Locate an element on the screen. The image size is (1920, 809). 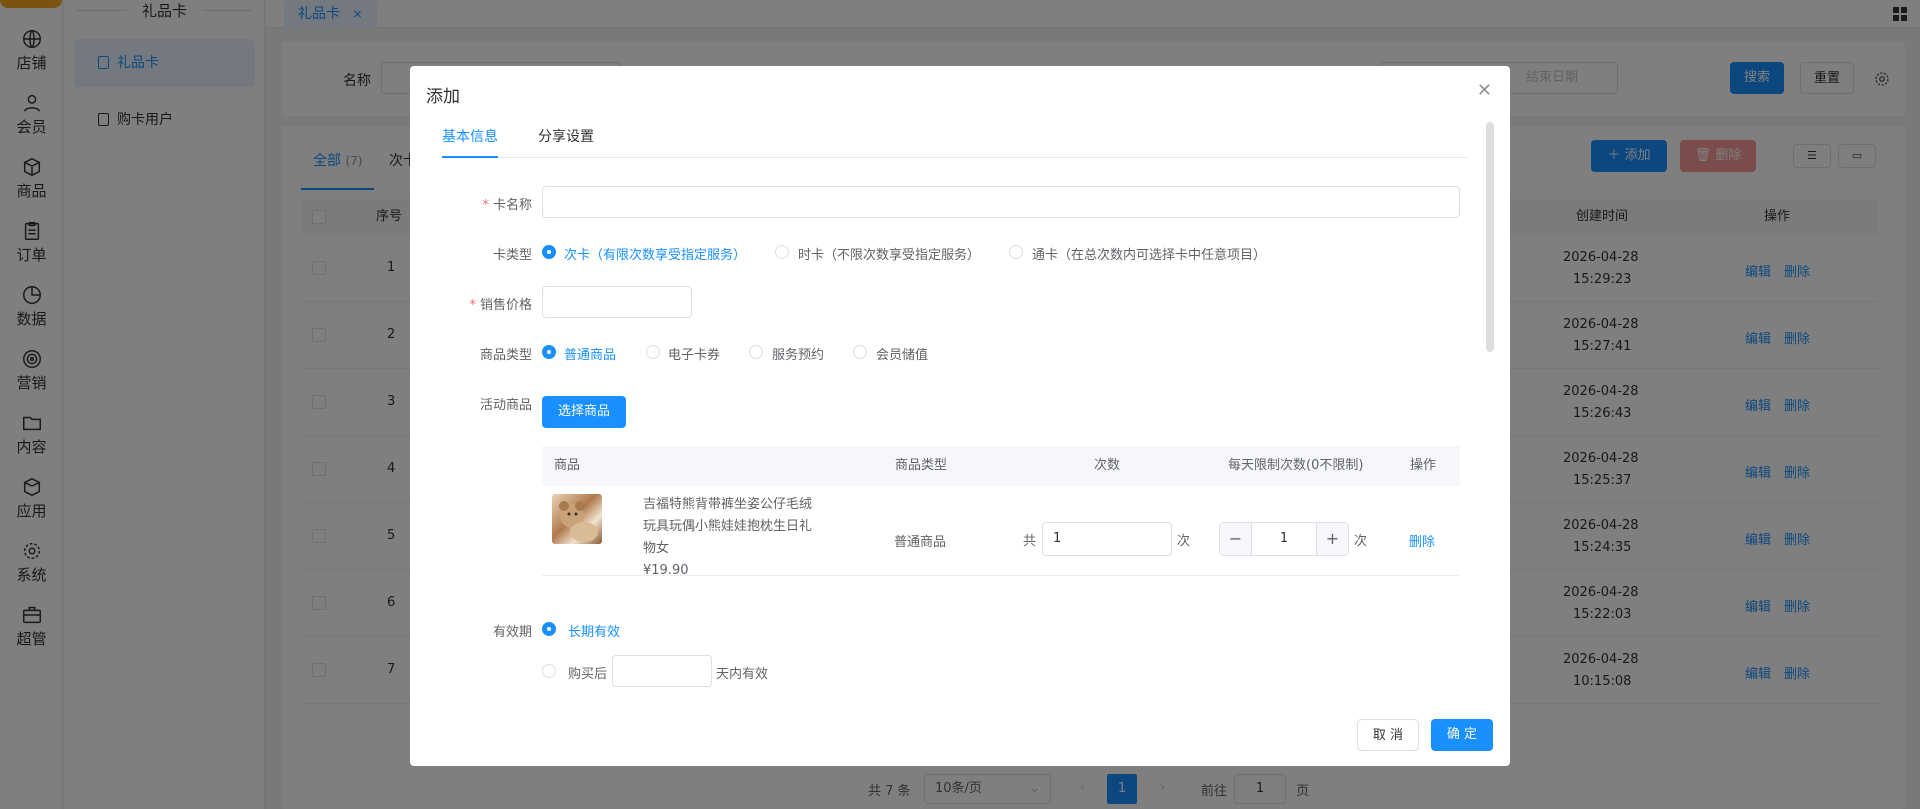
tab-basic-info: 基本信息 is located at coordinates (470, 136).